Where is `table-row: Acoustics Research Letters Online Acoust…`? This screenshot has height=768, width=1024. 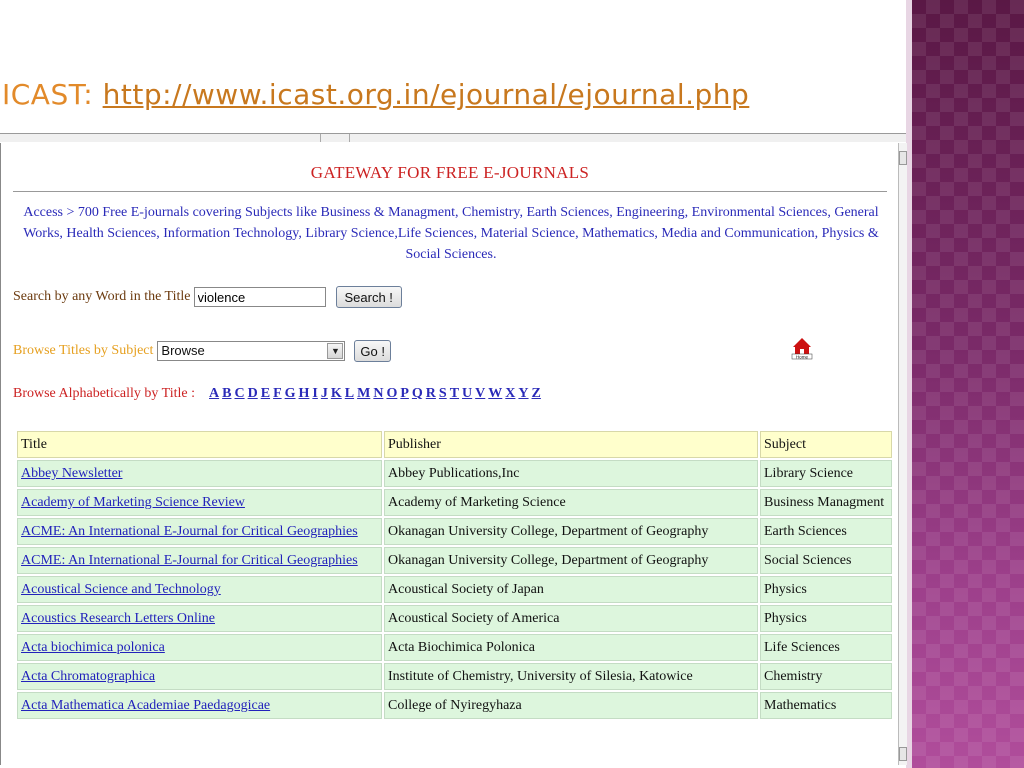
table-row: Acoustics Research Letters Online Acoust… is located at coordinates (454, 618).